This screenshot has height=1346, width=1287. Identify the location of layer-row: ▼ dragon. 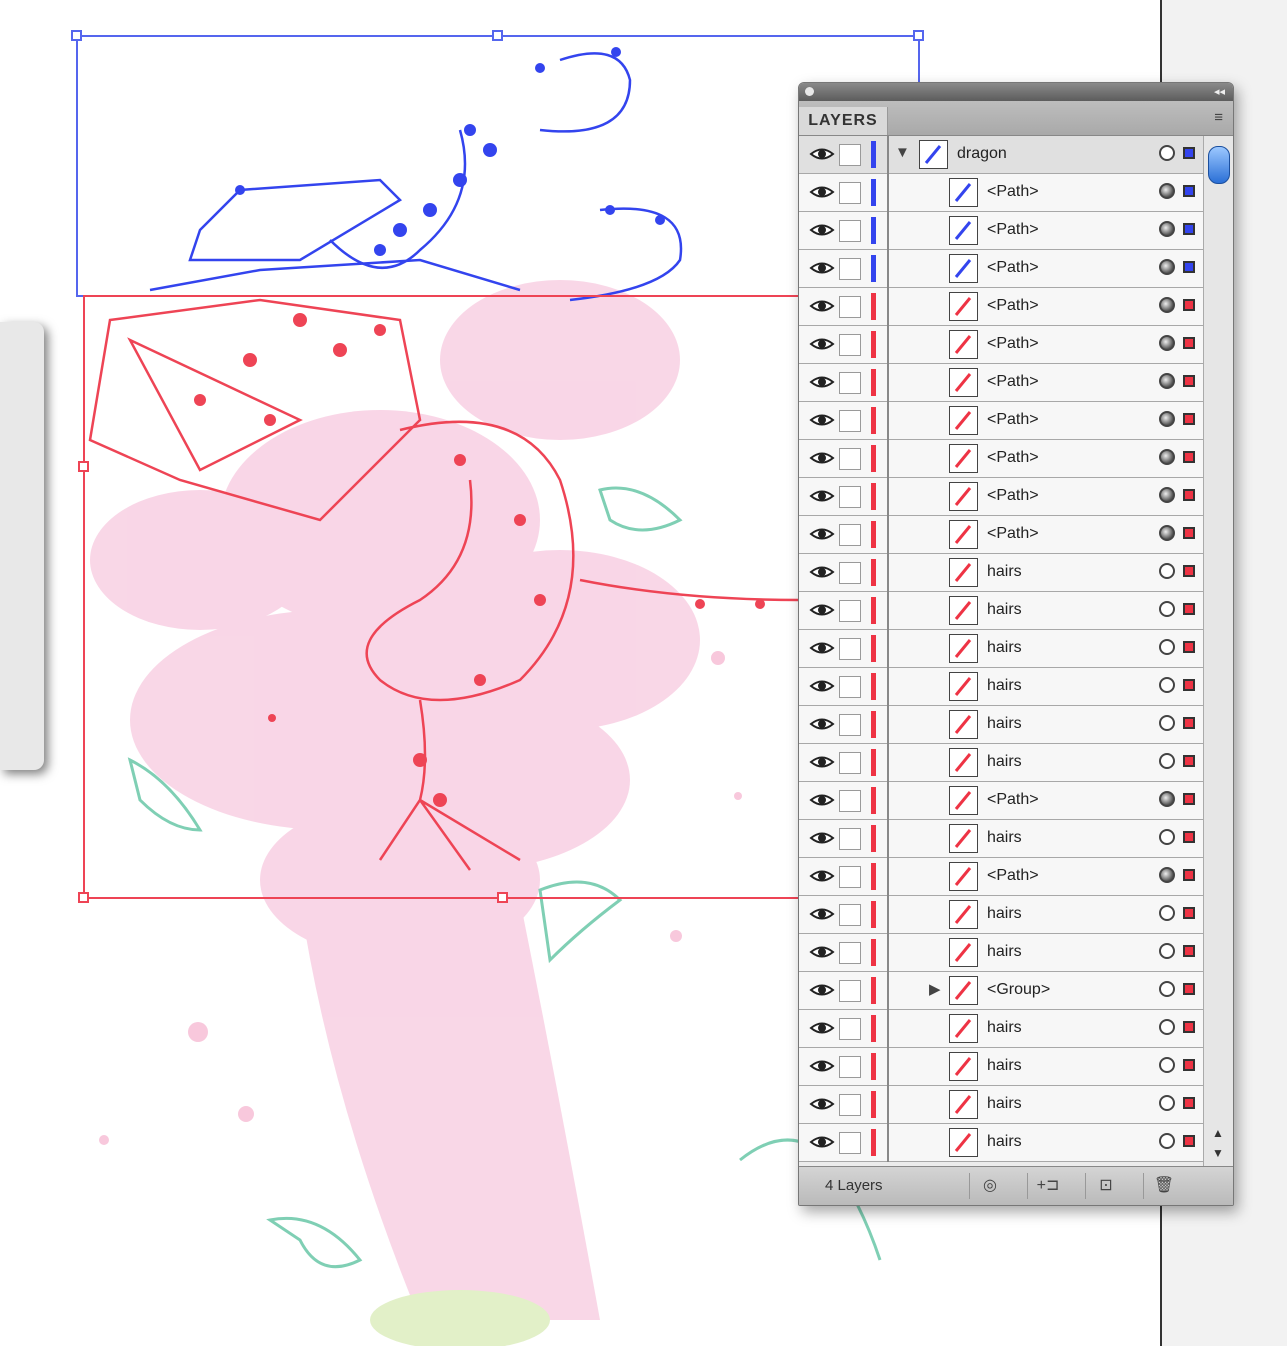
(1001, 155).